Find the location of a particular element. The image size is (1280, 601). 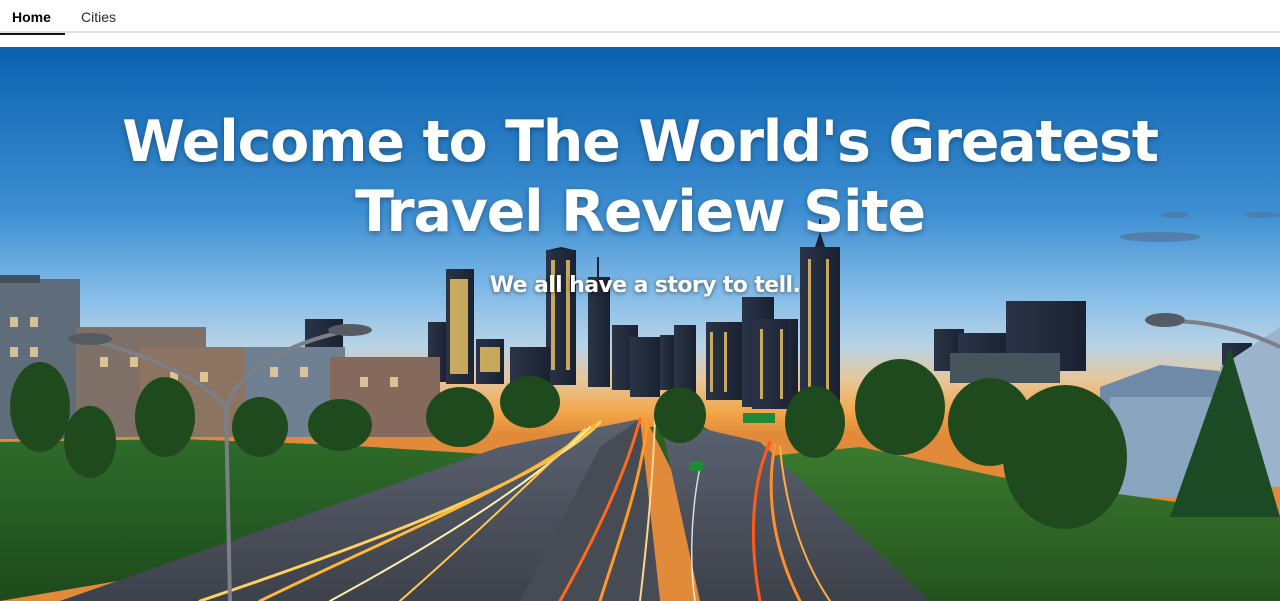

top-nav: Home Cities is located at coordinates (640, 17).